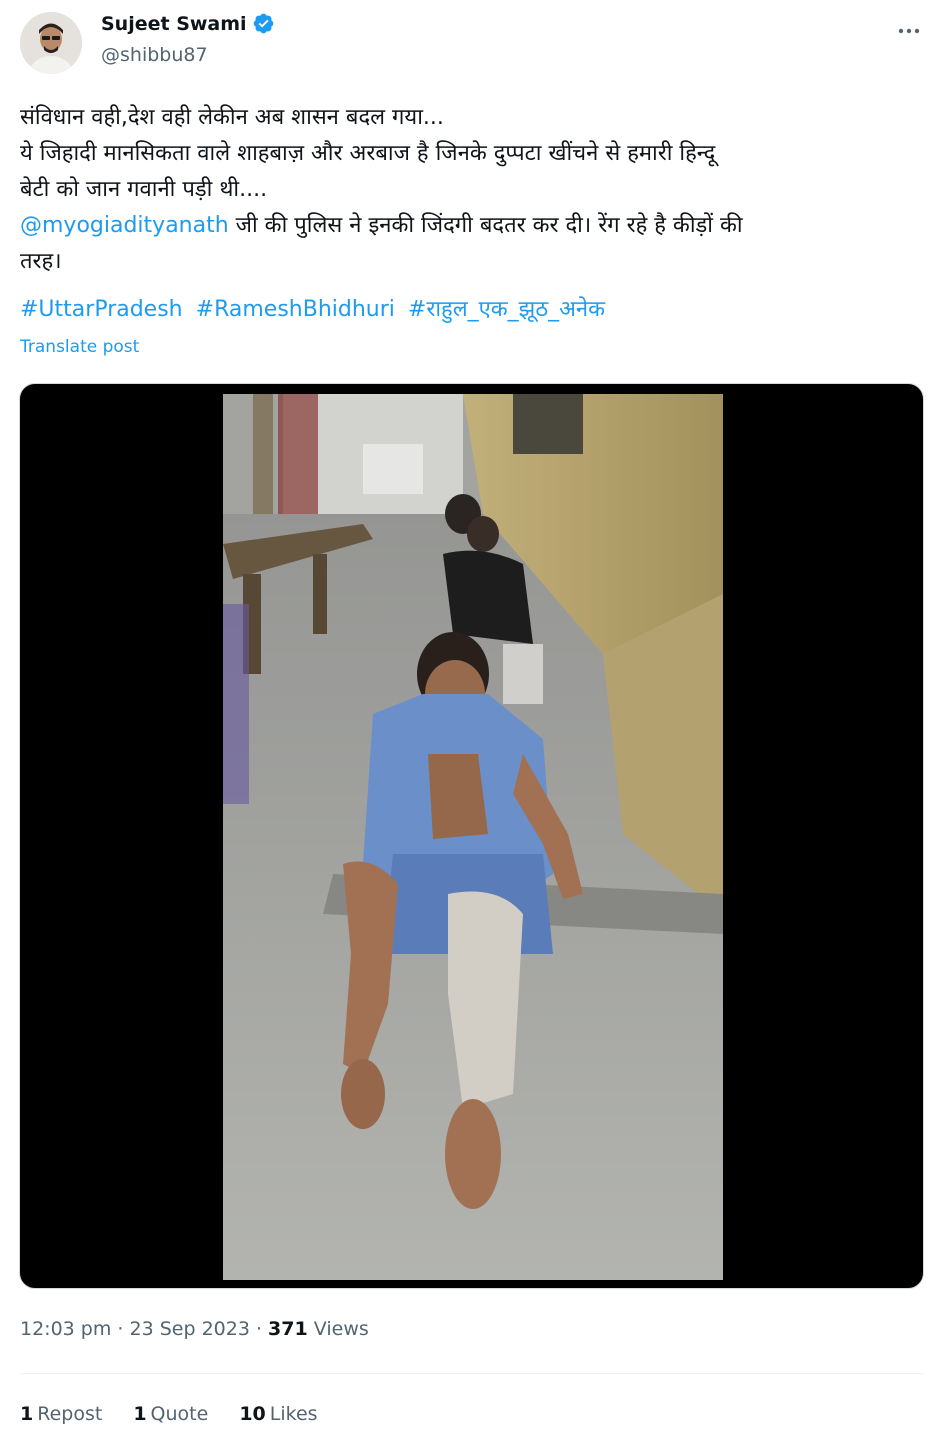 The width and height of the screenshot is (944, 1454). What do you see at coordinates (124, 225) in the screenshot?
I see `mention-link: @myogiadityanath` at bounding box center [124, 225].